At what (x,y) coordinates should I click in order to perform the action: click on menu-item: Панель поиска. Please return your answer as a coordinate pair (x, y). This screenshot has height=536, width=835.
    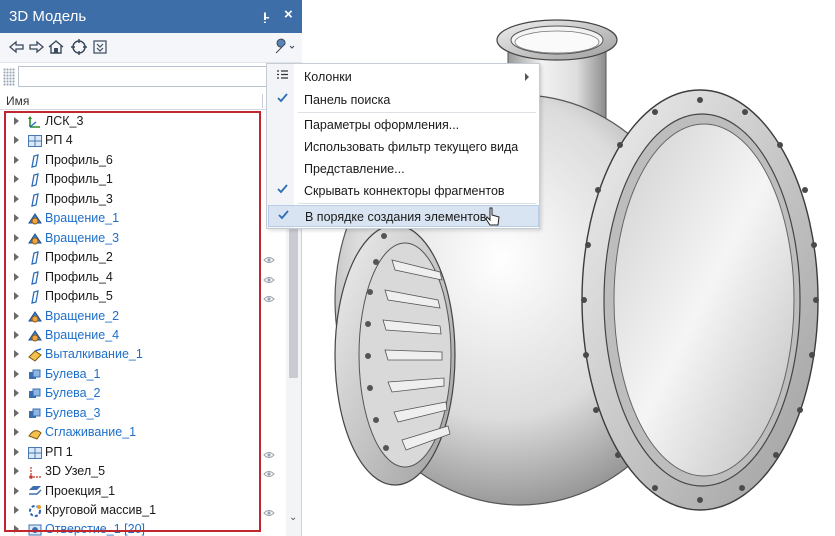
    Looking at the image, I should click on (403, 100).